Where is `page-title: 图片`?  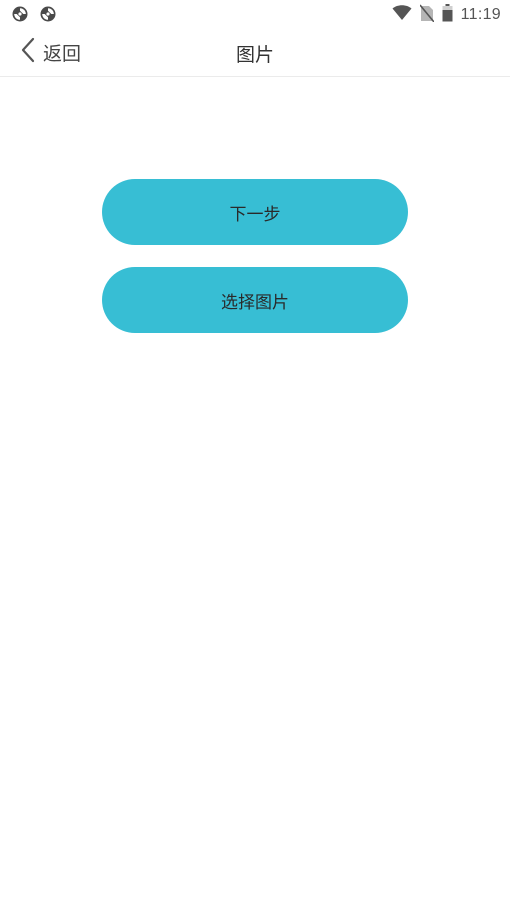 page-title: 图片 is located at coordinates (254, 55).